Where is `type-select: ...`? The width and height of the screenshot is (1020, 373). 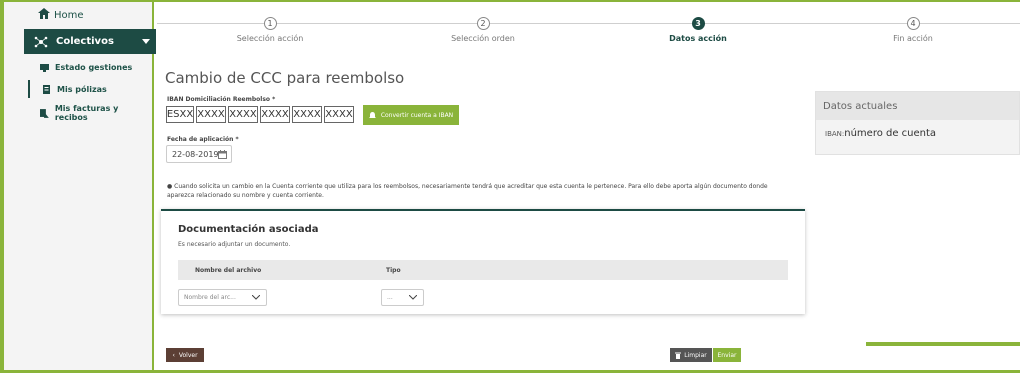
type-select: ... is located at coordinates (402, 297).